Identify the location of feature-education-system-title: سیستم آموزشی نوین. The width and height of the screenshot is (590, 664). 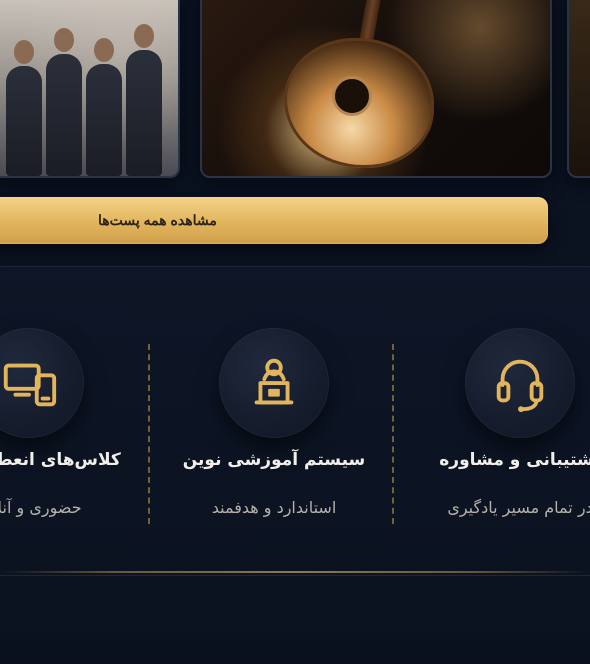
(274, 460).